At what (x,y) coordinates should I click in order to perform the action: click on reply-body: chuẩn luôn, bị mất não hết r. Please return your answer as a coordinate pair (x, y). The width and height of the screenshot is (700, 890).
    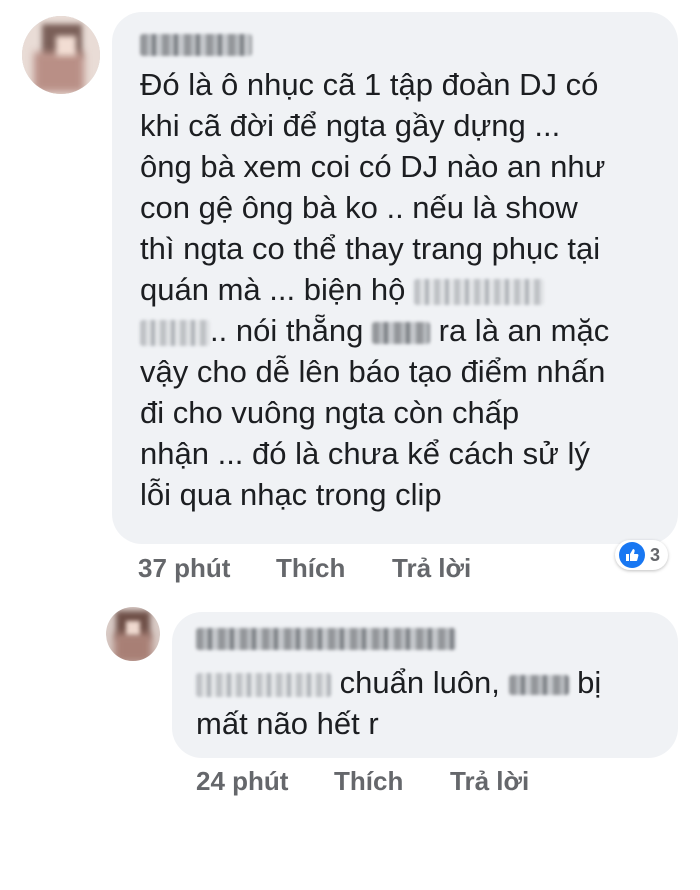
    Looking at the image, I should click on (398, 703).